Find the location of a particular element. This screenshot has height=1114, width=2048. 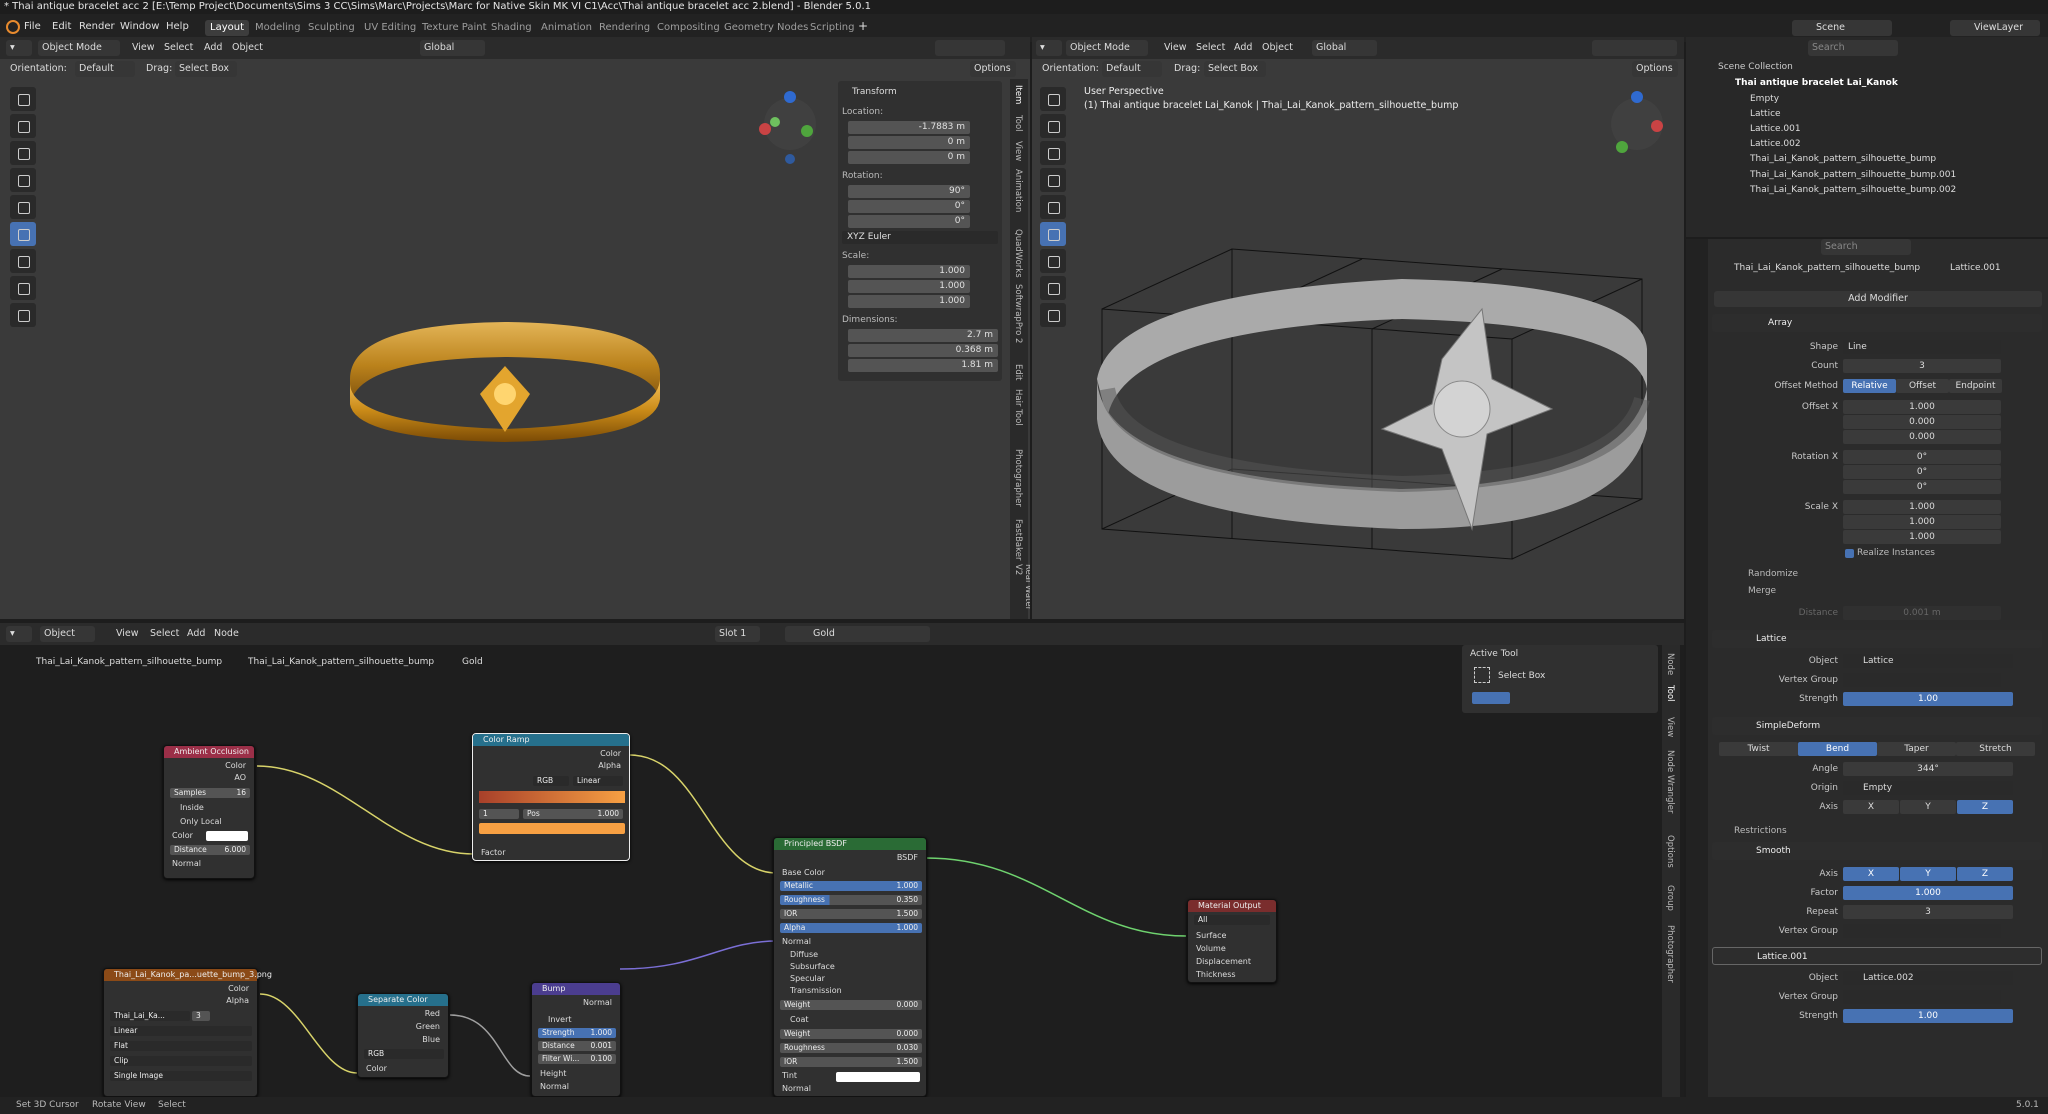

deform-taper-button: Taper is located at coordinates (1916, 749).